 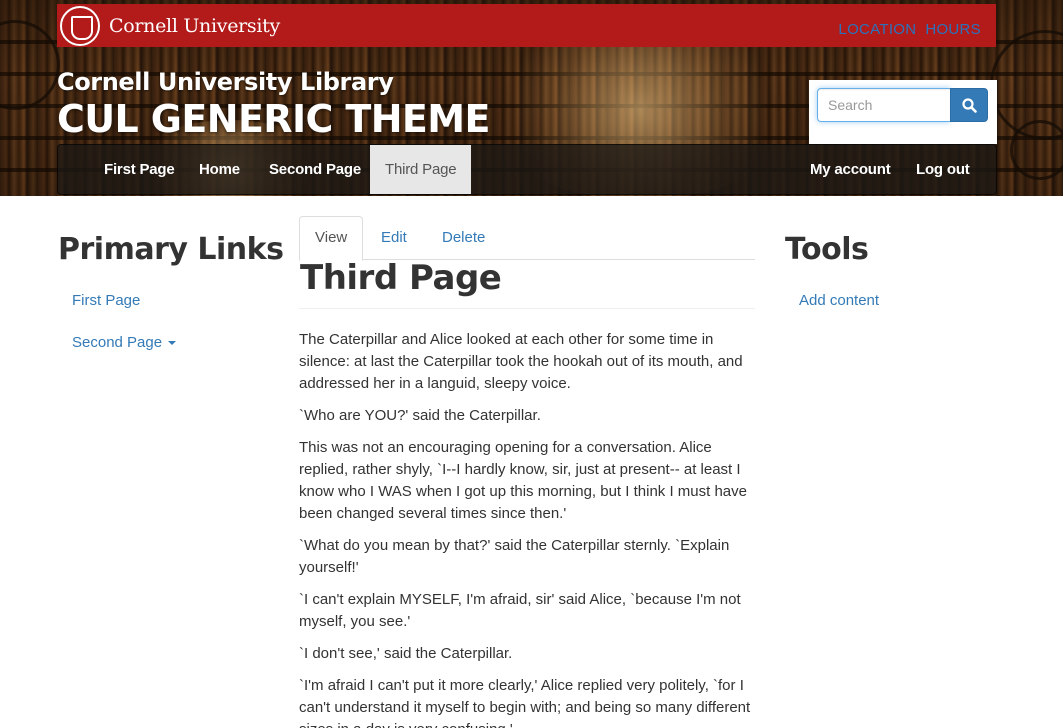 I want to click on body-paragraph: `I don't see,' said the Caterpillar., so click(x=406, y=653).